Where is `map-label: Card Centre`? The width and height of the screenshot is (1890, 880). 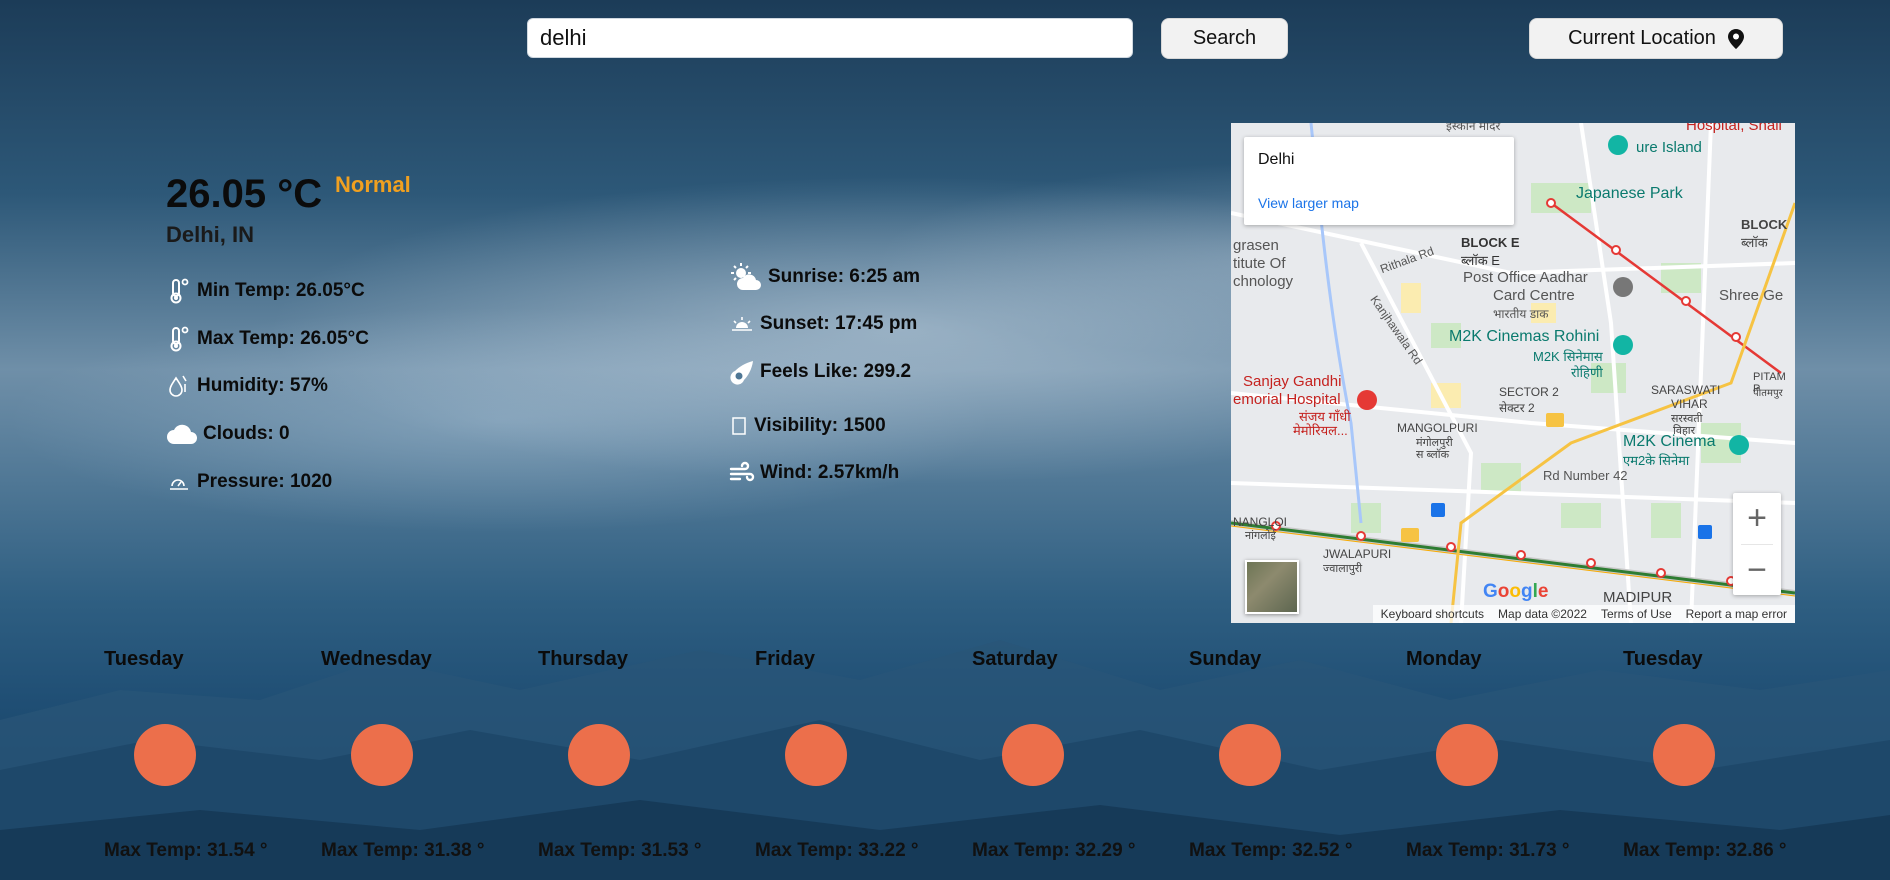
map-label: Card Centre is located at coordinates (1534, 295).